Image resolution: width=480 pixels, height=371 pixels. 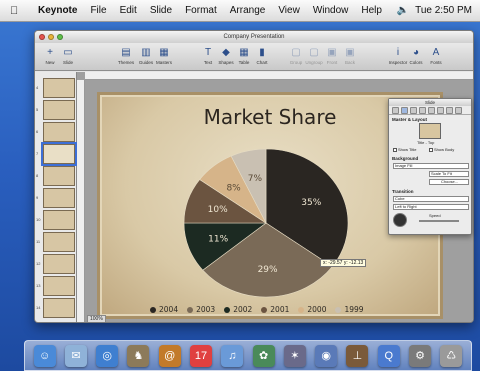 What do you see at coordinates (98, 10) in the screenshot?
I see `menu-file: File` at bounding box center [98, 10].